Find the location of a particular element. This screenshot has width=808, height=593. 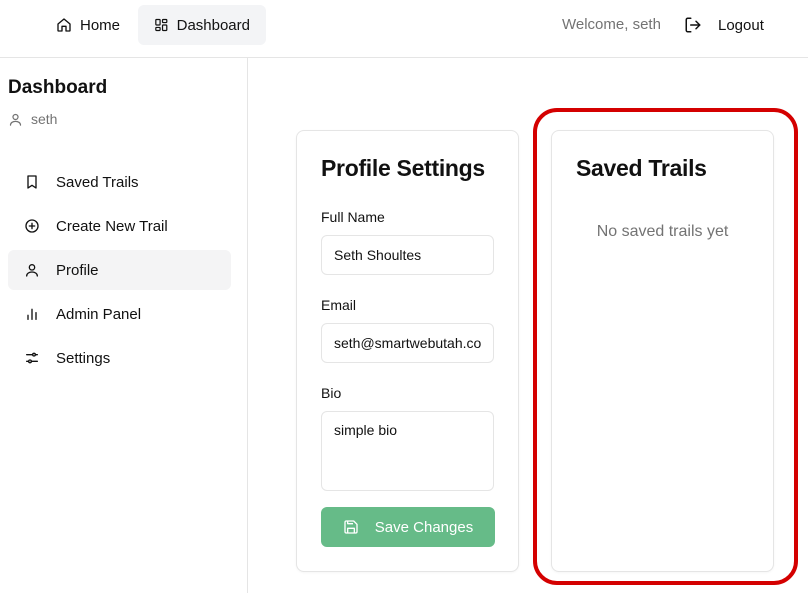

sidebar-item-profile: Profile is located at coordinates (119, 270).